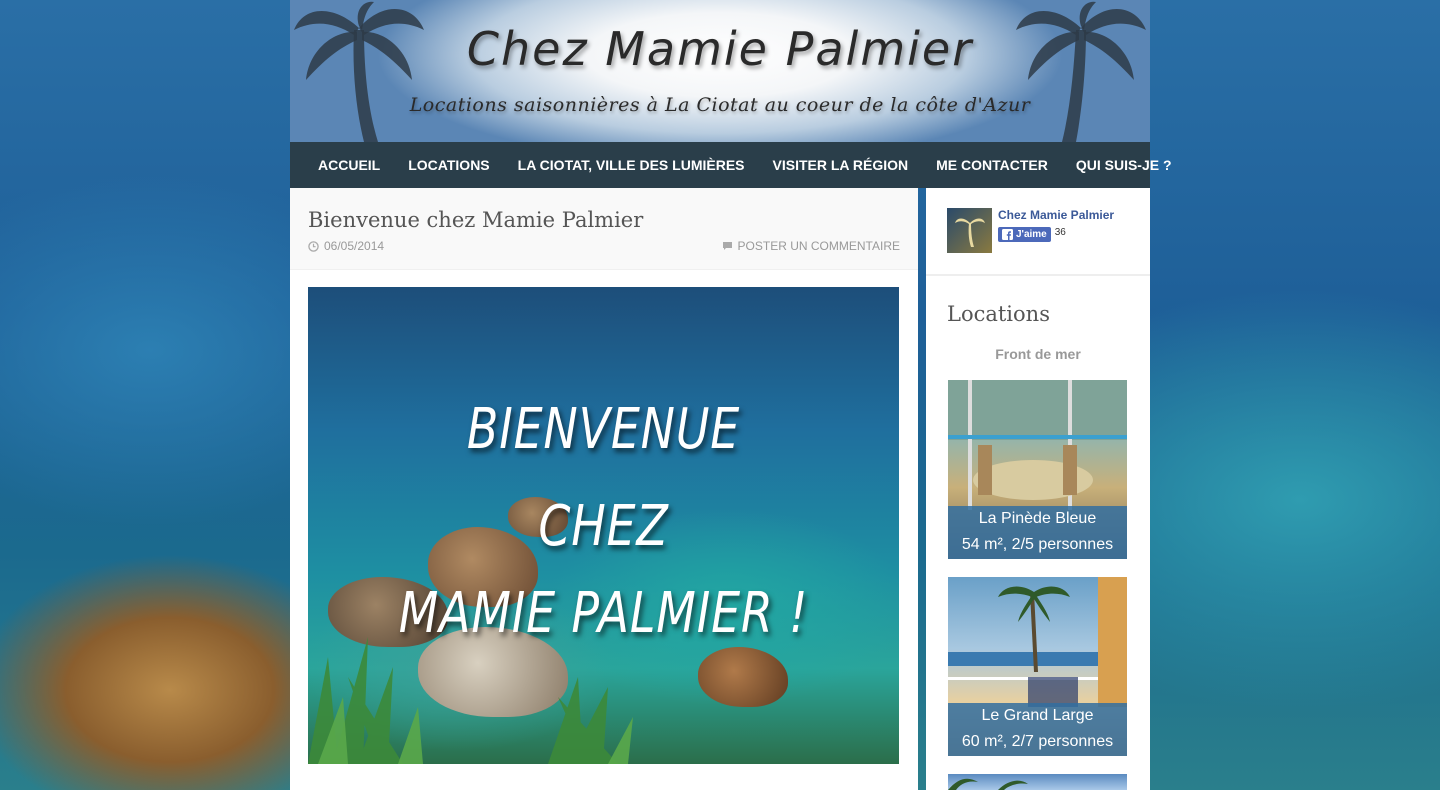 The width and height of the screenshot is (1440, 790). Describe the element at coordinates (603, 429) in the screenshot. I see `hero-line-1: BIENVENUE` at that location.